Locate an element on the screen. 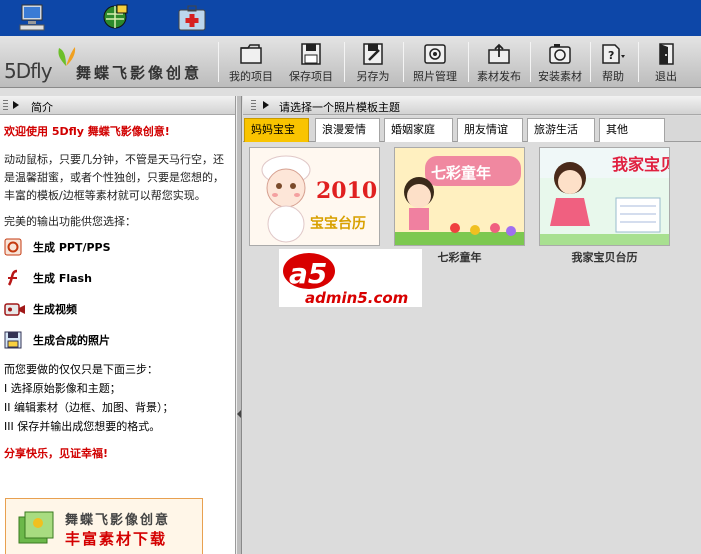 The image size is (701, 554). art-text: 2010 is located at coordinates (346, 191).